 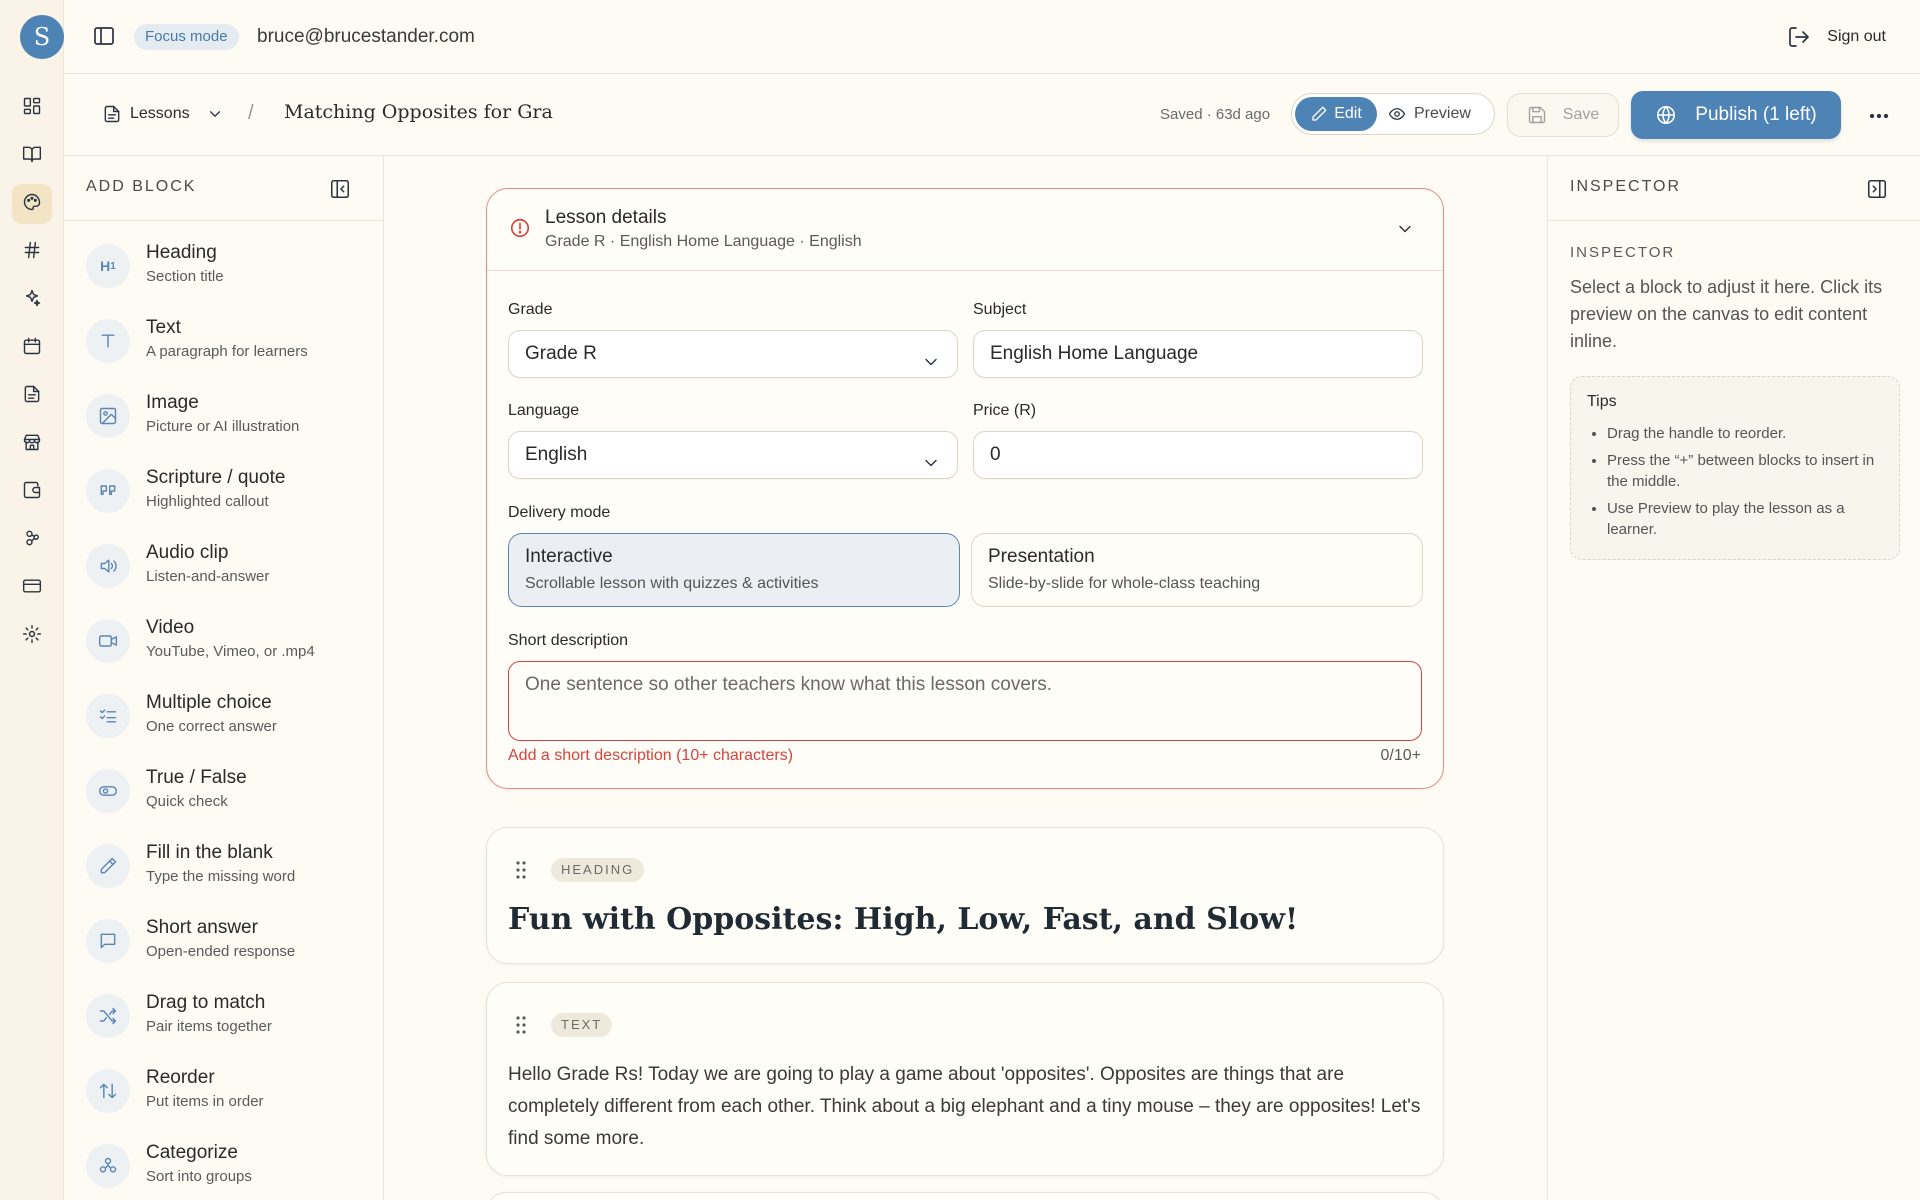 What do you see at coordinates (181, 252) in the screenshot?
I see `block-name: Heading` at bounding box center [181, 252].